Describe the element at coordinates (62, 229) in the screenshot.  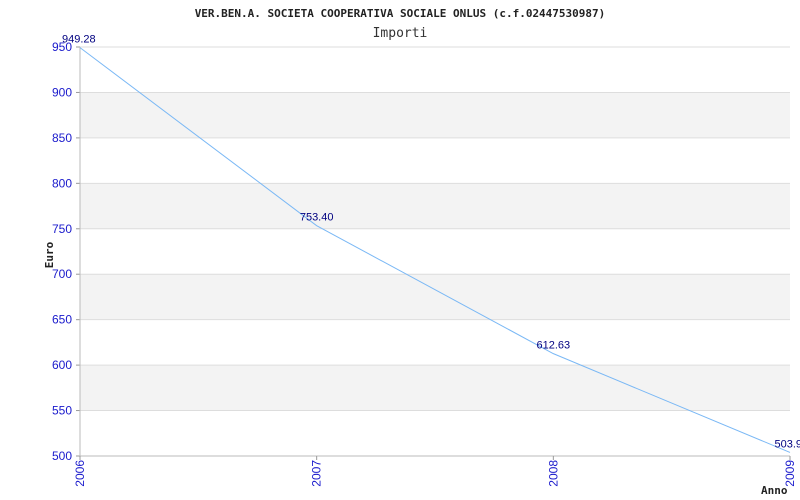
I see `y-tick-label: 750` at that location.